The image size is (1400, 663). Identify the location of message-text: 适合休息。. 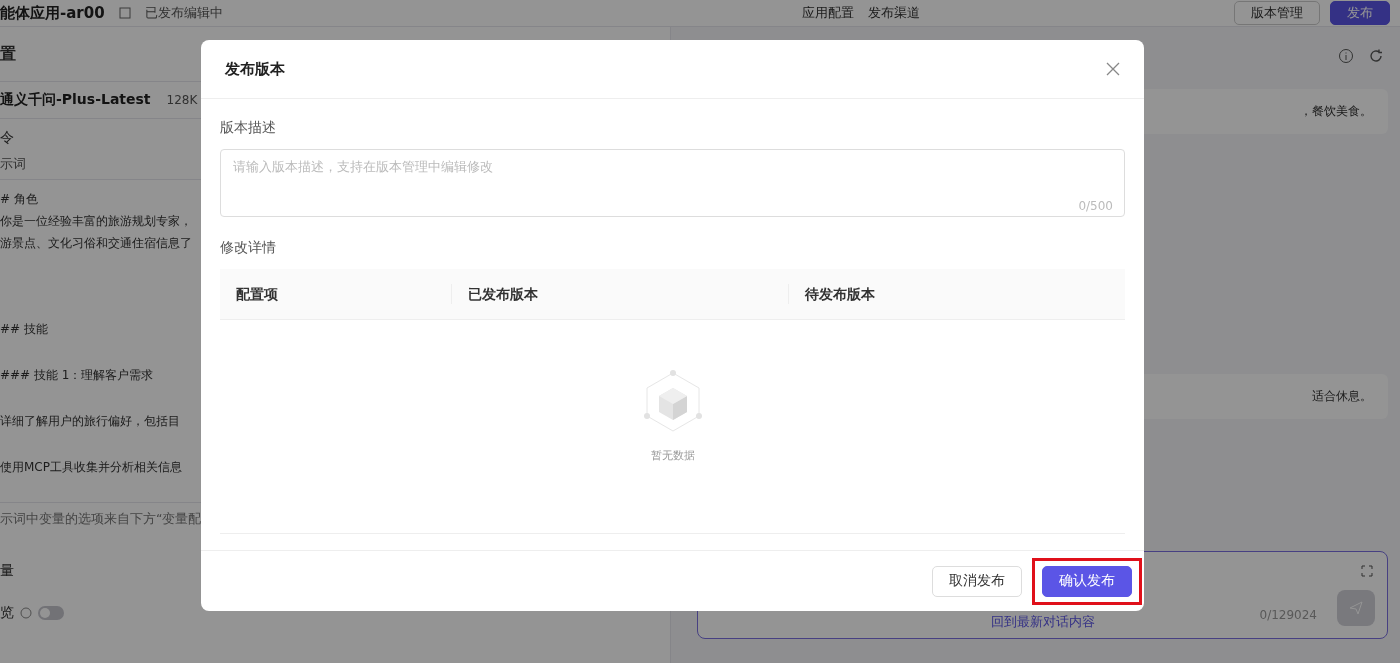
(1342, 396).